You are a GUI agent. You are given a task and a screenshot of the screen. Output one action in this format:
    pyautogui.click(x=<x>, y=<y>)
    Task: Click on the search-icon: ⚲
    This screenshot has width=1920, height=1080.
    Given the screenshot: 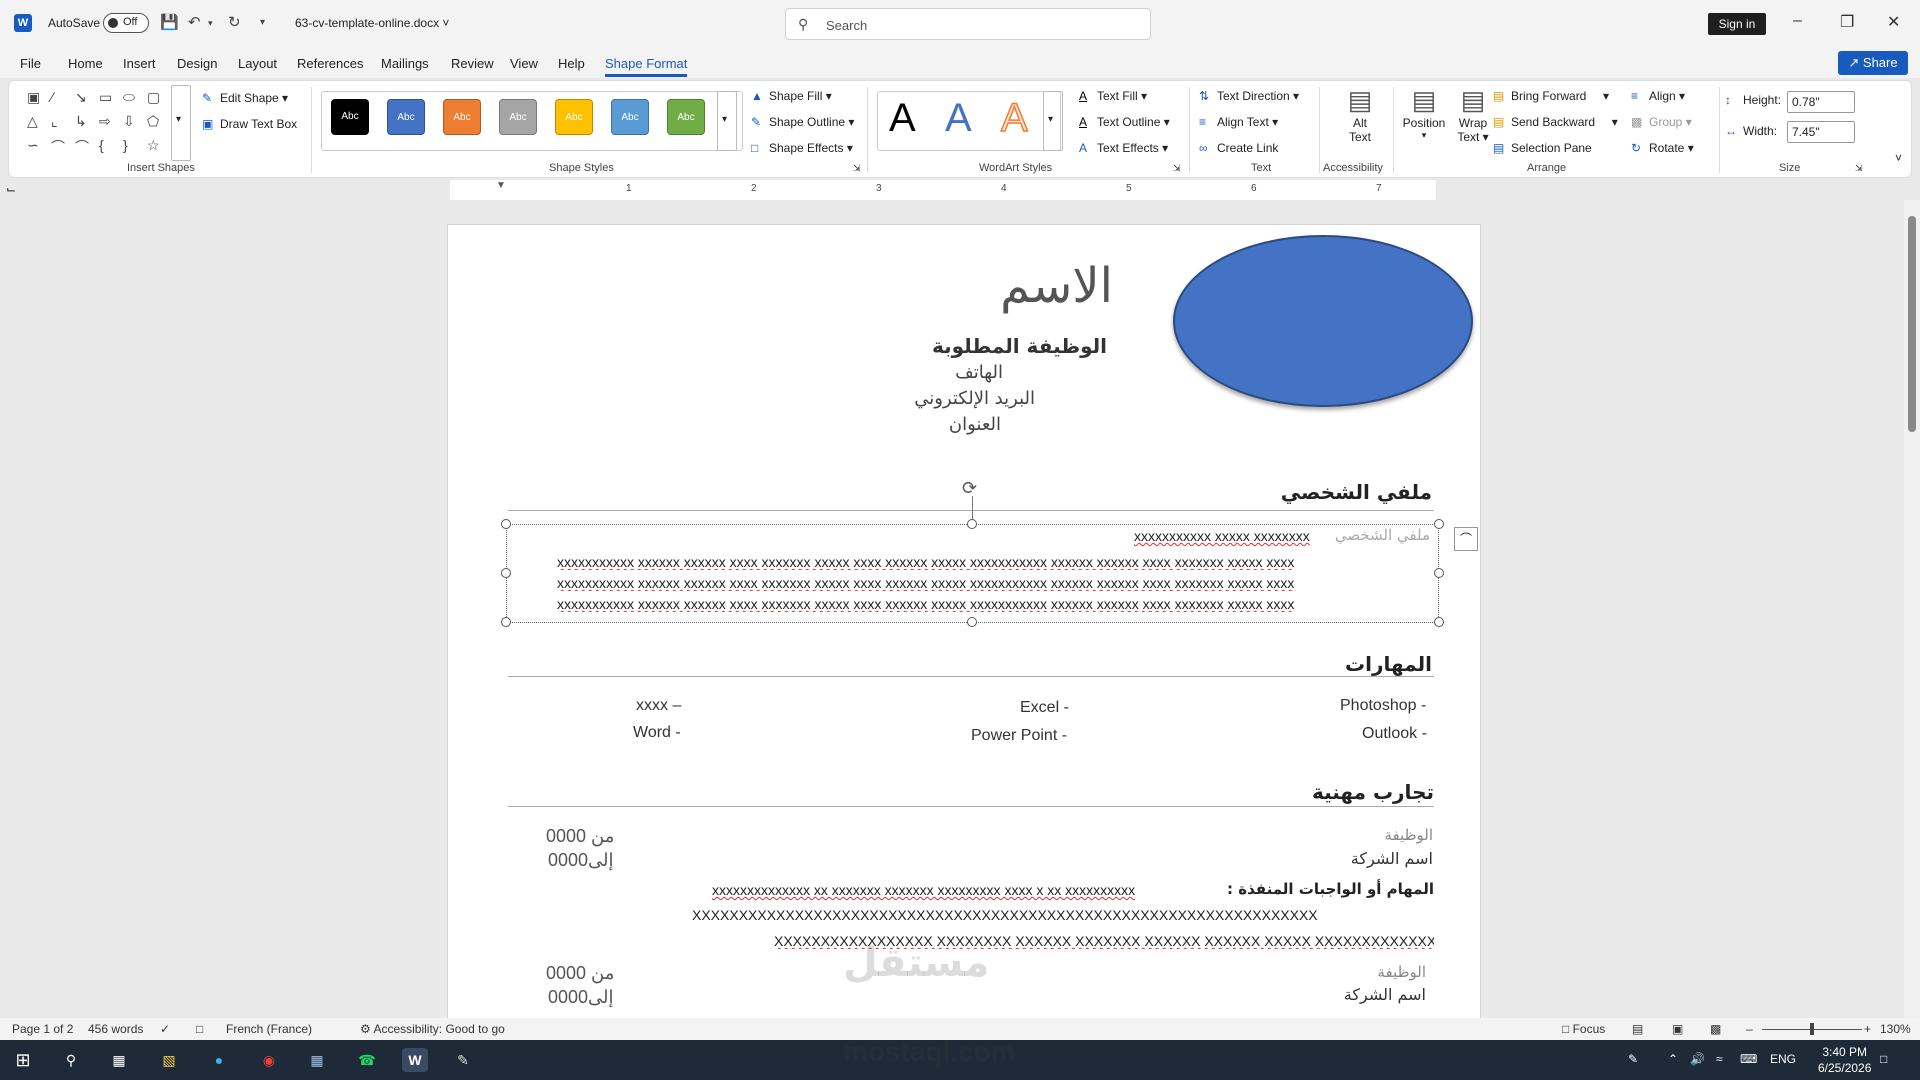 What is the action you would take?
    pyautogui.click(x=71, y=1060)
    